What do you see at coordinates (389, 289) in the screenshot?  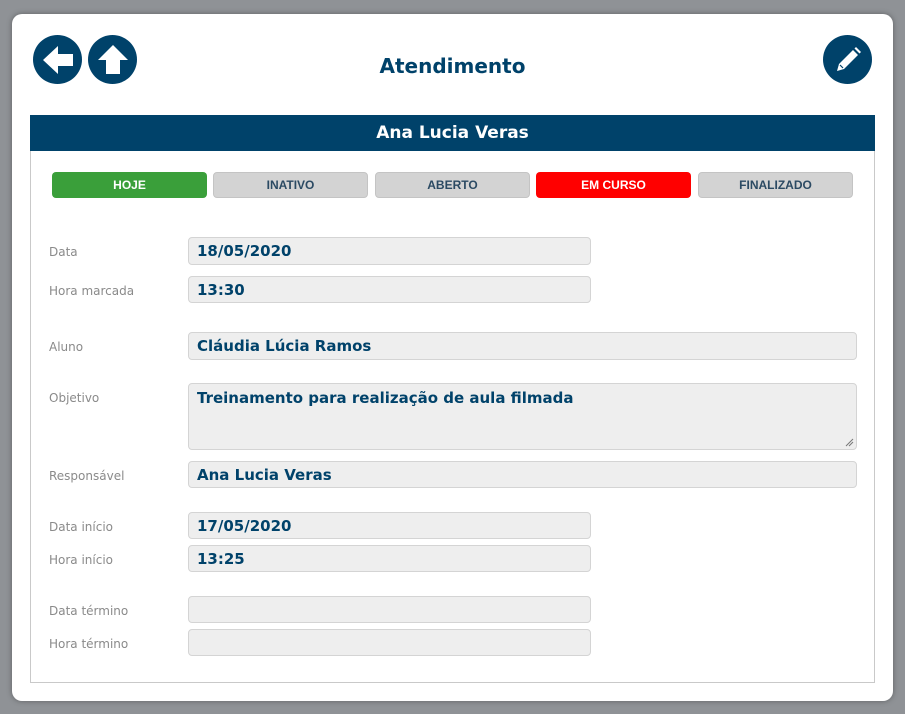 I see `hora-marcada-field: 13:30` at bounding box center [389, 289].